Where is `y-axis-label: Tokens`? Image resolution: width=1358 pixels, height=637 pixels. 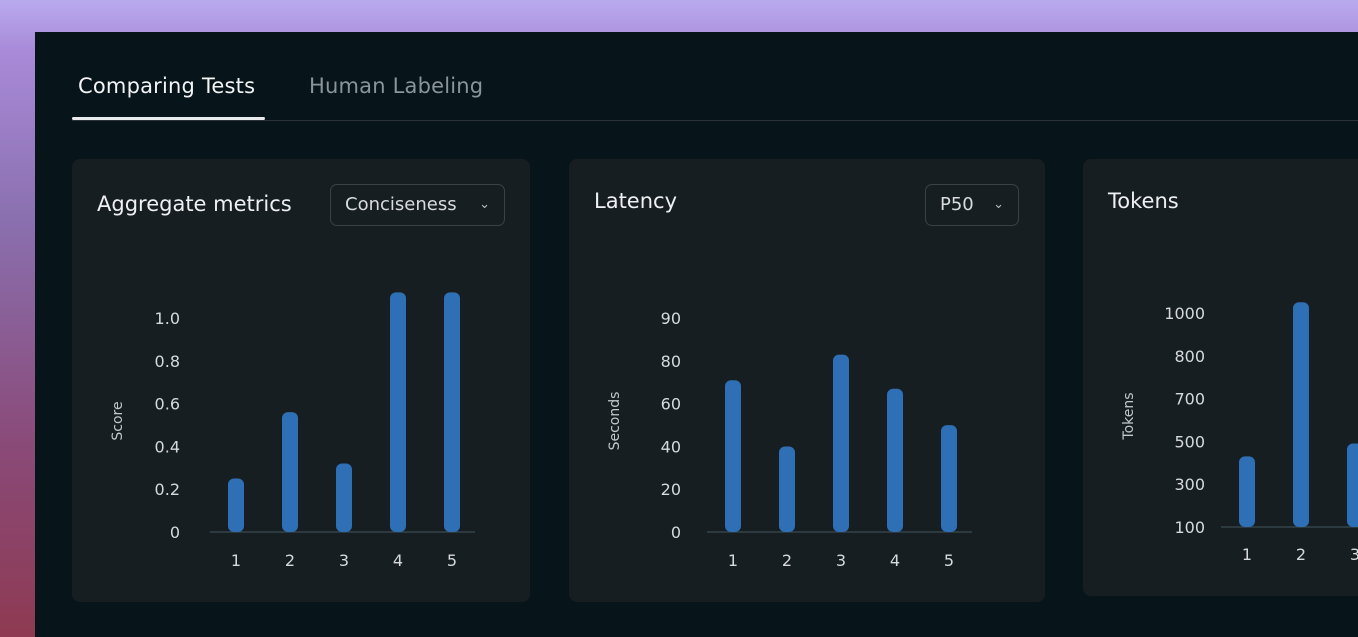 y-axis-label: Tokens is located at coordinates (1129, 416).